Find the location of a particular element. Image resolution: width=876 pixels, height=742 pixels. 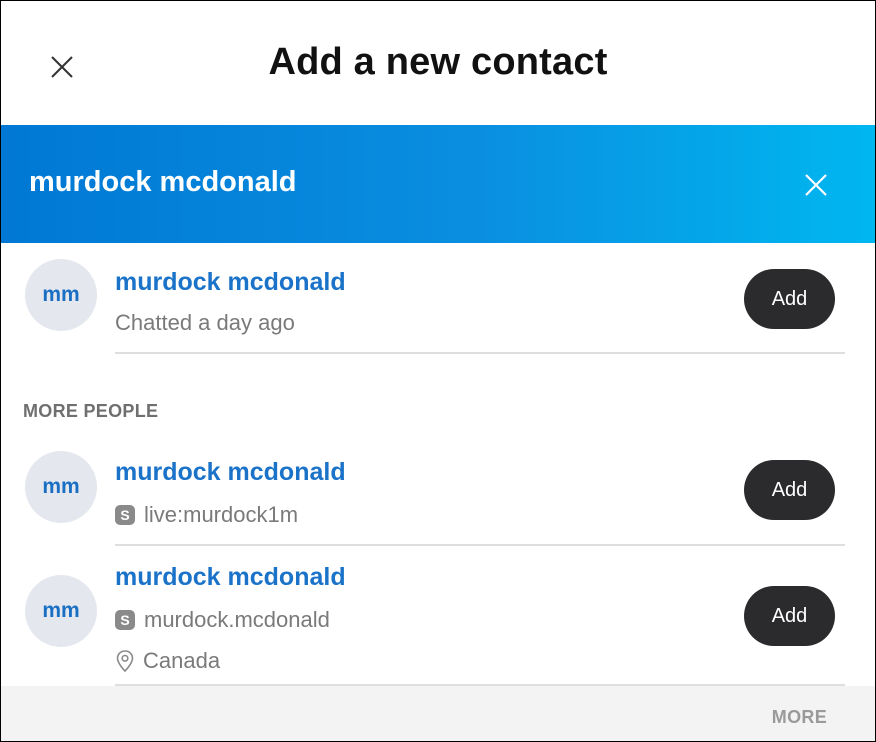

contact-status: Chatted a day ago is located at coordinates (205, 323).